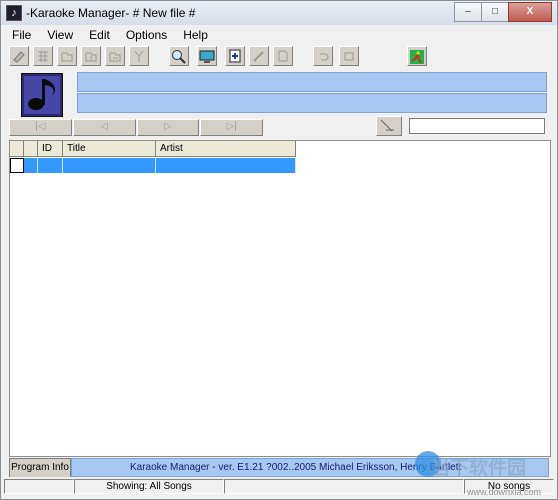 This screenshot has height=500, width=558. I want to click on navigation-bar: |◁ ◁ ▷ ▷|, so click(136, 127).